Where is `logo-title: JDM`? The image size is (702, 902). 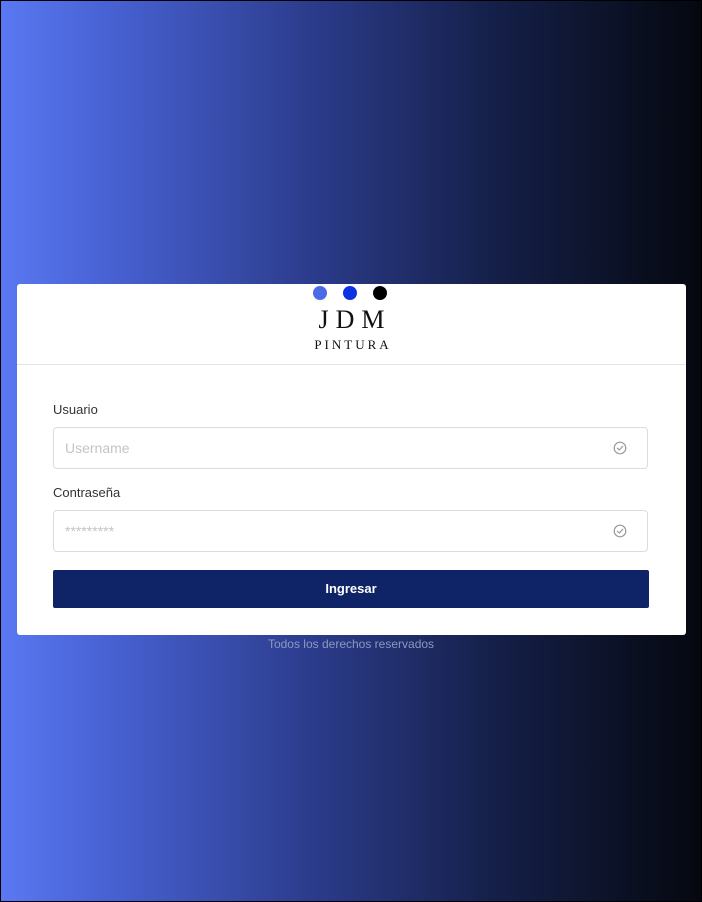 logo-title: JDM is located at coordinates (355, 319).